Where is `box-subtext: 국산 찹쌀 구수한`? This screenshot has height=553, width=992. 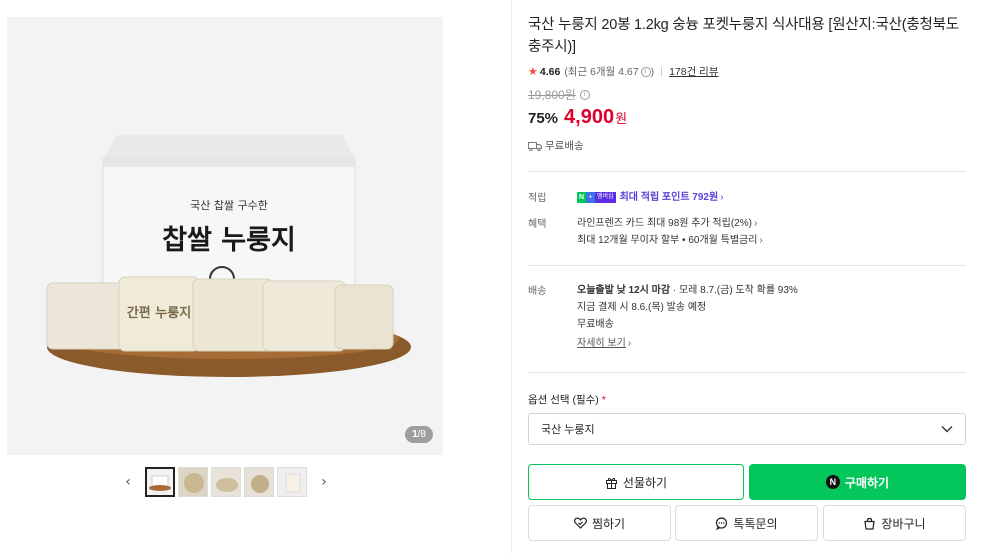
box-subtext: 국산 찹쌀 구수한 is located at coordinates (229, 205).